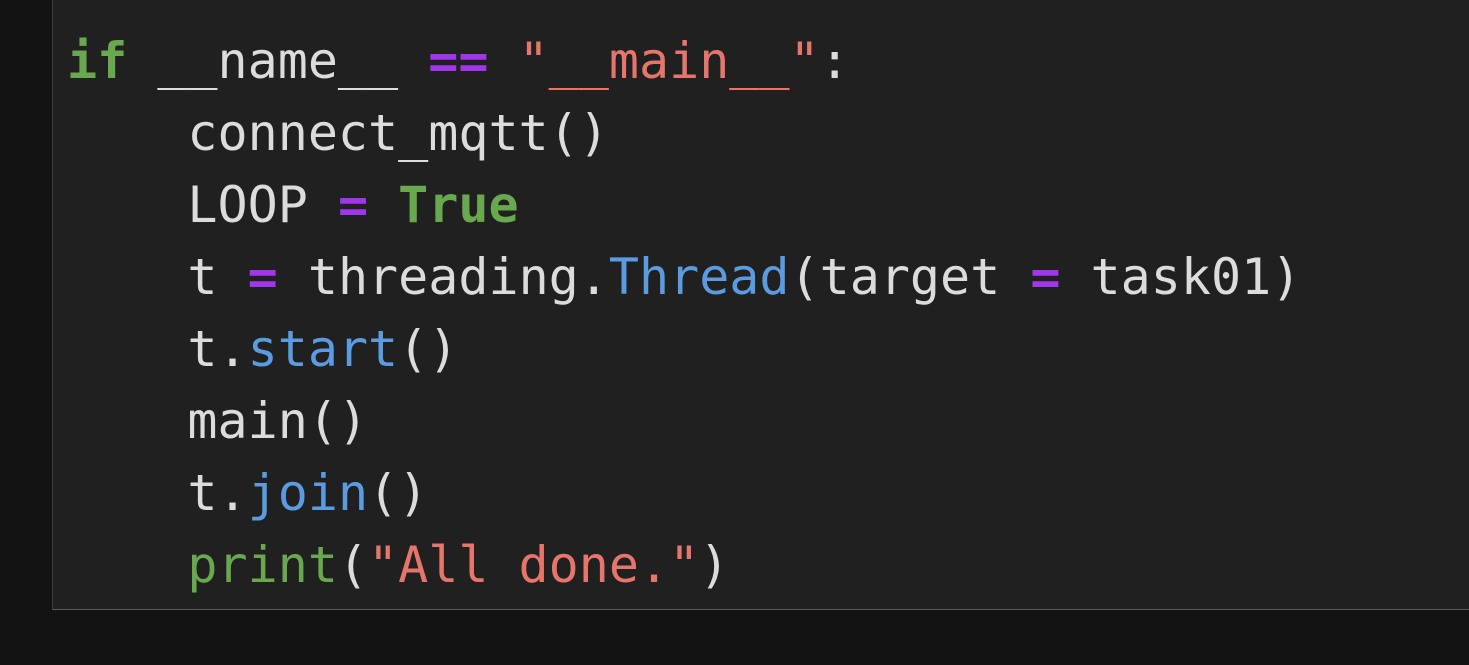 The height and width of the screenshot is (665, 1469). I want to click on code-line: t.start(), so click(684, 349).